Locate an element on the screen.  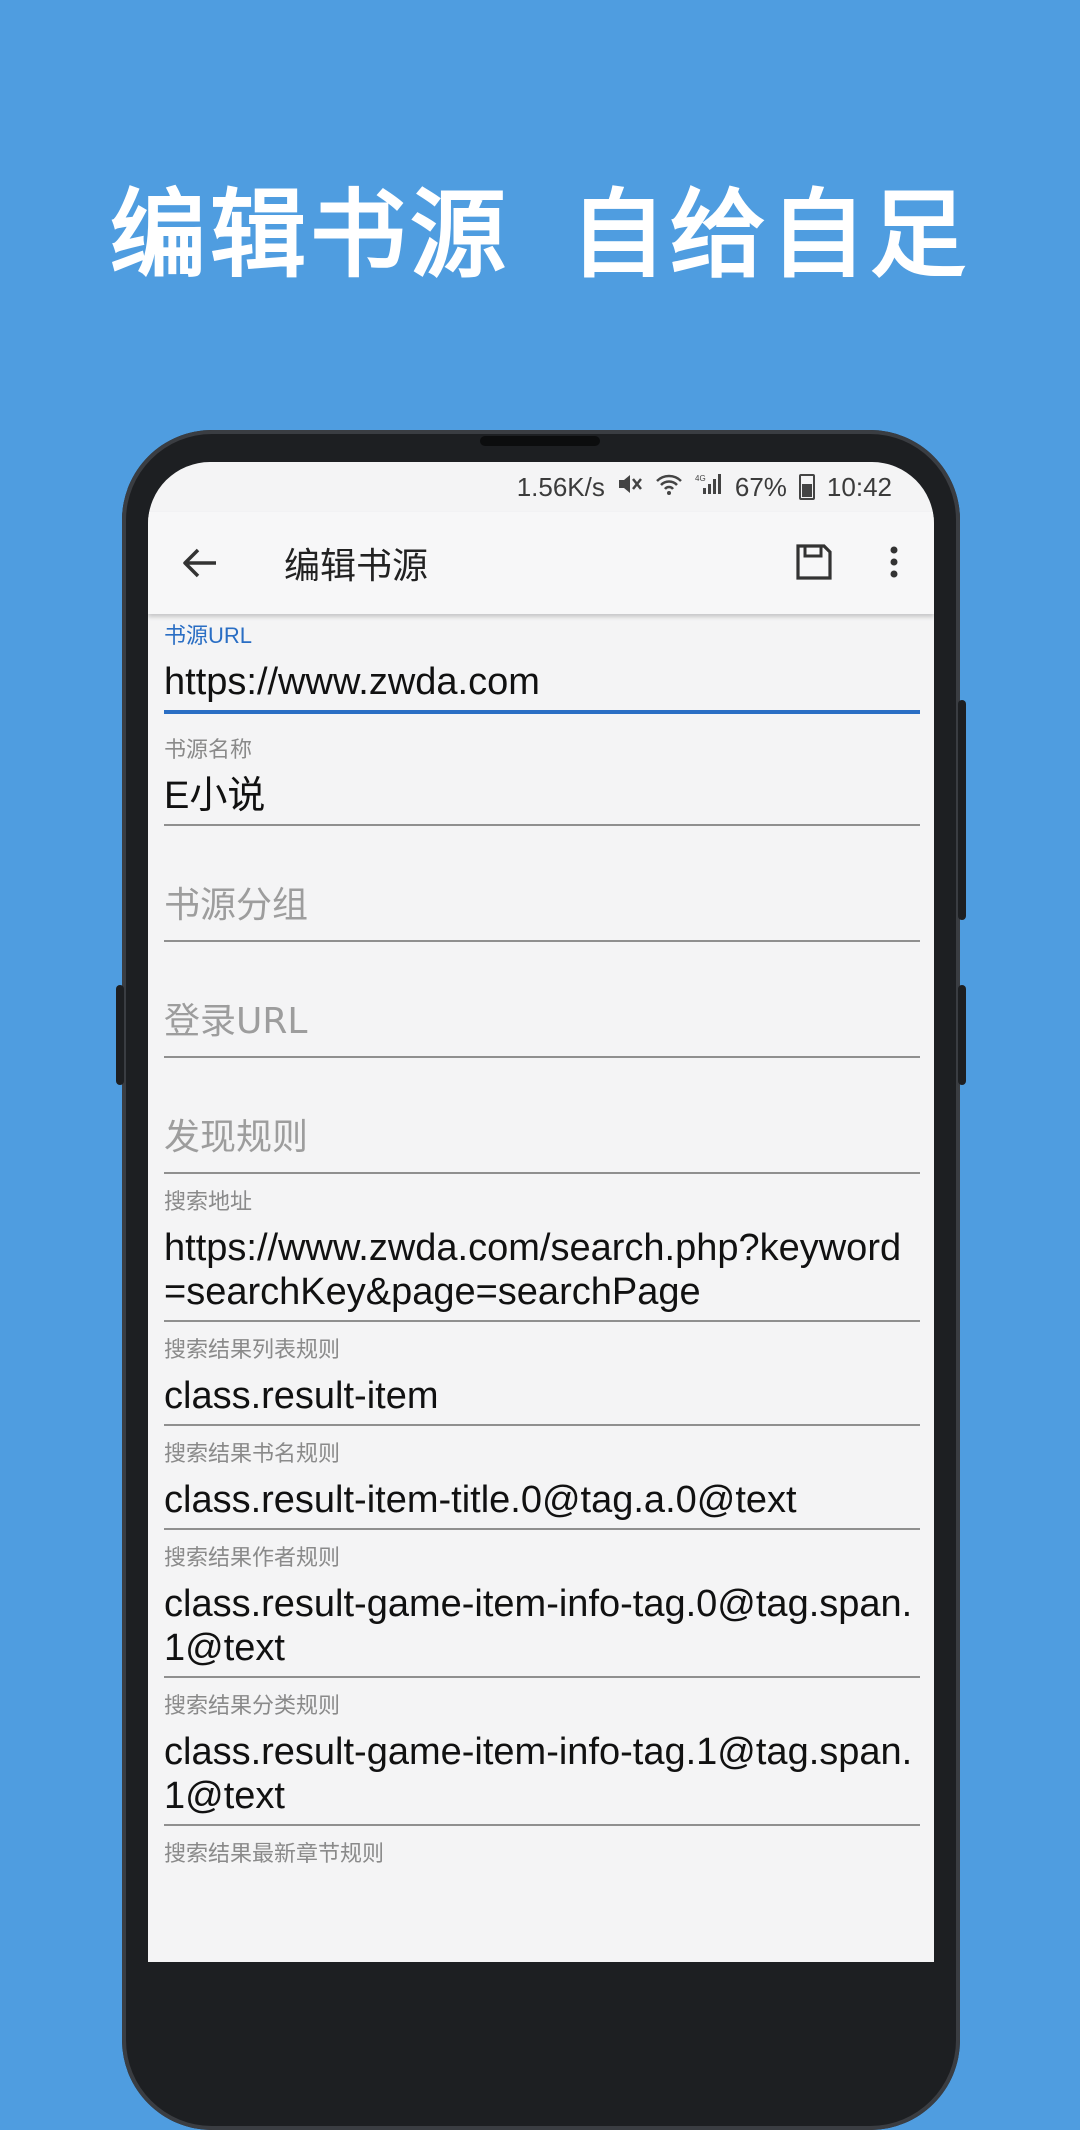
field-source-name: 书源名称 E小说 is located at coordinates (542, 781).